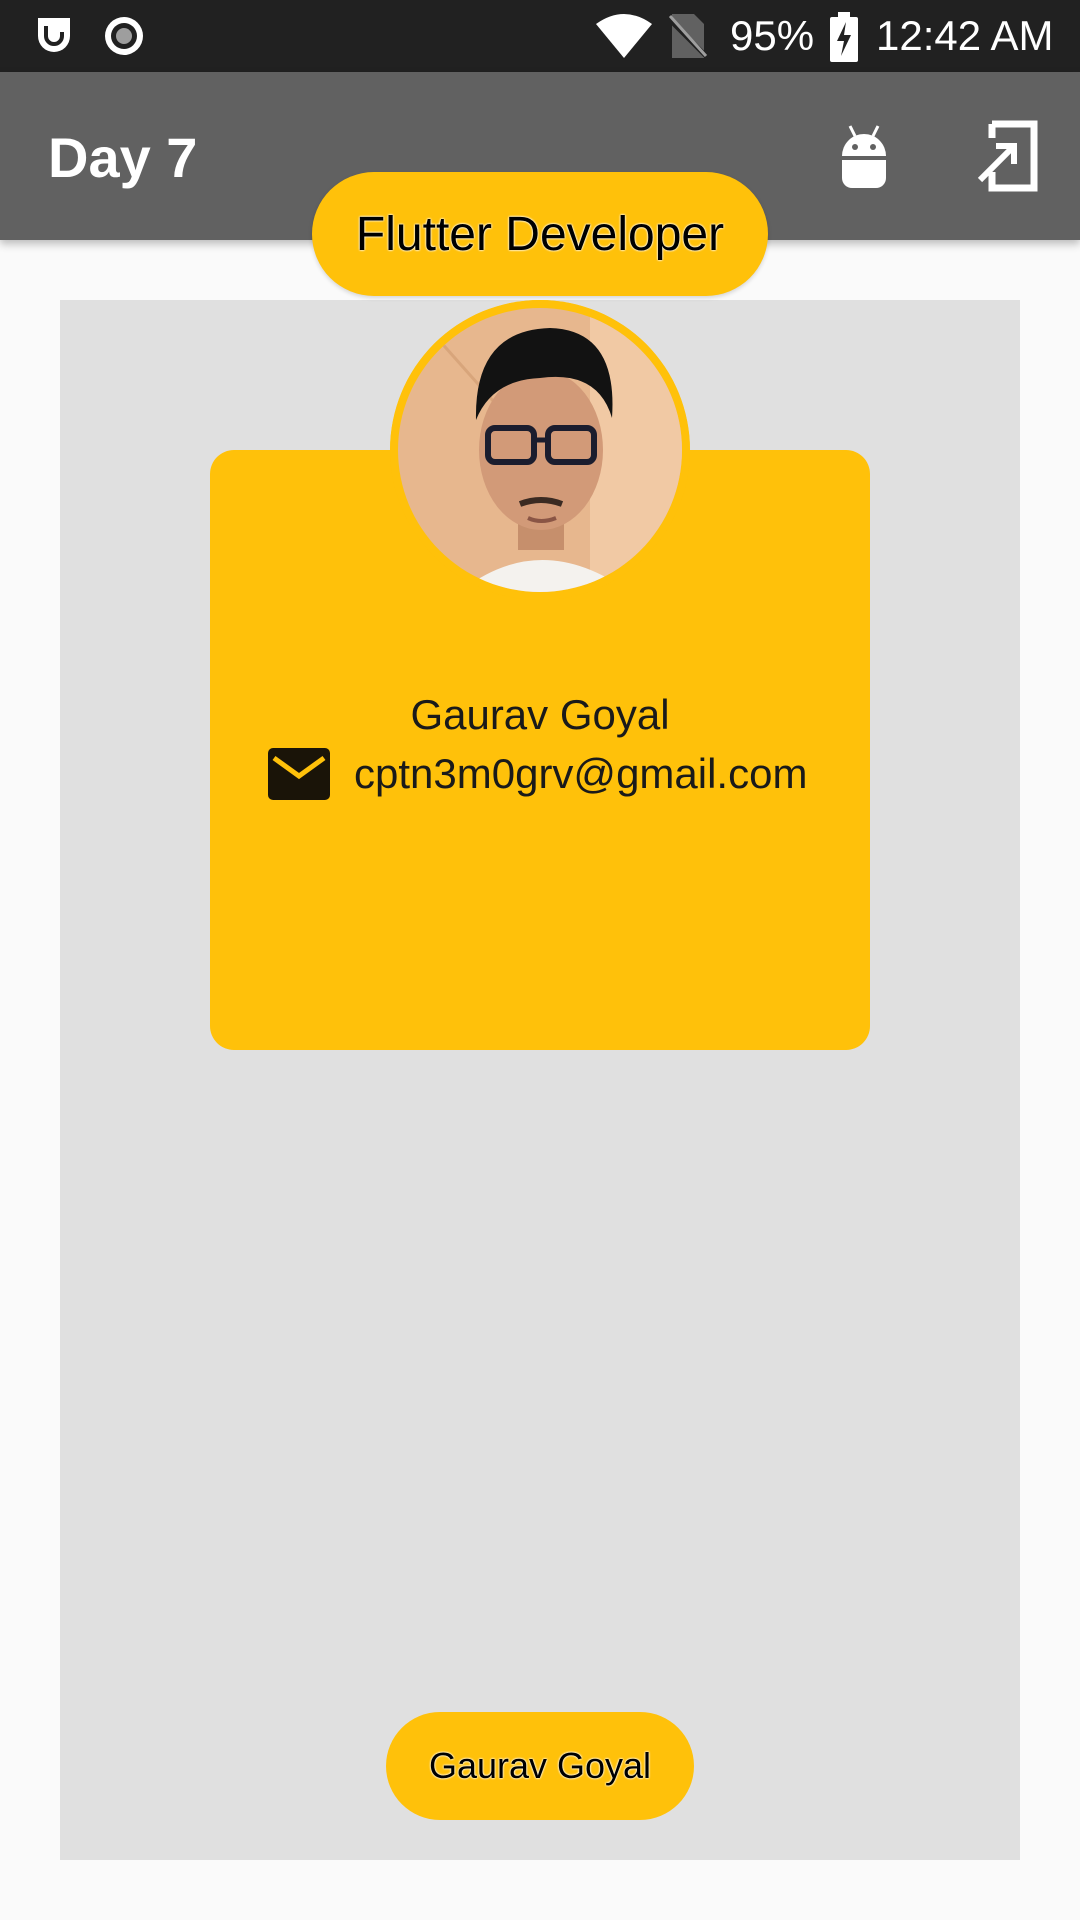  What do you see at coordinates (844, 37) in the screenshot?
I see `battery-charging-icon` at bounding box center [844, 37].